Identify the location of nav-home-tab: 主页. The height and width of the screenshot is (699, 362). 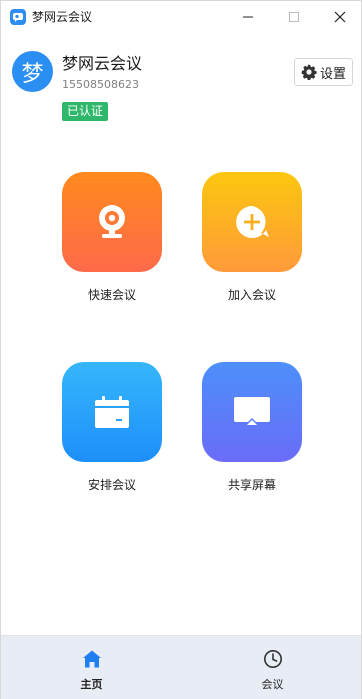
(91, 667).